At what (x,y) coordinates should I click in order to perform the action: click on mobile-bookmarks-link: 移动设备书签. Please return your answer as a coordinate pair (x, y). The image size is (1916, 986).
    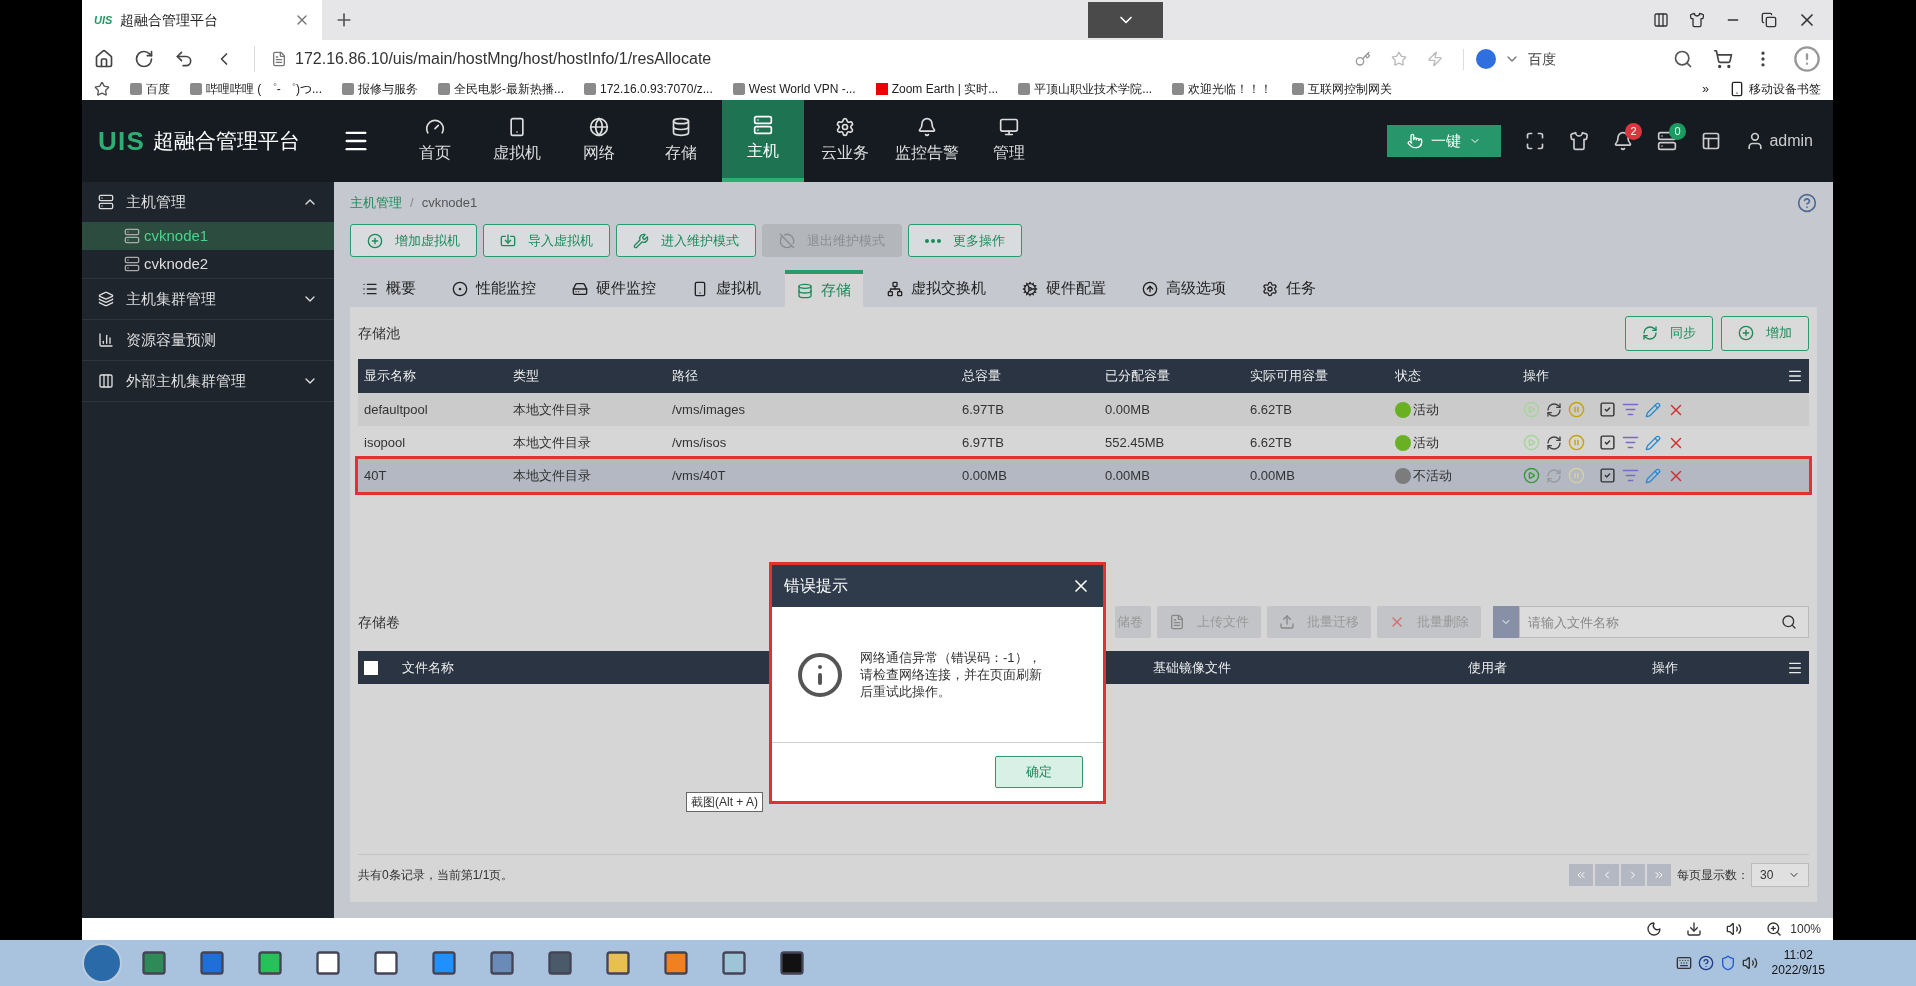
    Looking at the image, I should click on (1775, 89).